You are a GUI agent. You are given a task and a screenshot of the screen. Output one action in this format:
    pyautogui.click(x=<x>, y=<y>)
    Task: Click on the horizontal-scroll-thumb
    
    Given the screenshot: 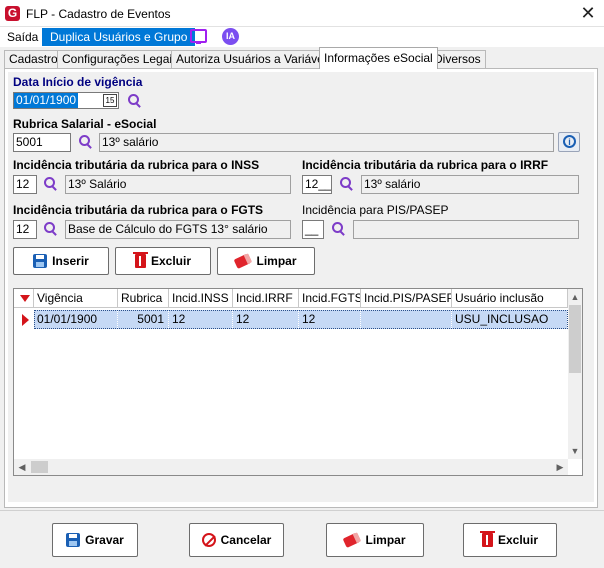 What is the action you would take?
    pyautogui.click(x=39, y=467)
    